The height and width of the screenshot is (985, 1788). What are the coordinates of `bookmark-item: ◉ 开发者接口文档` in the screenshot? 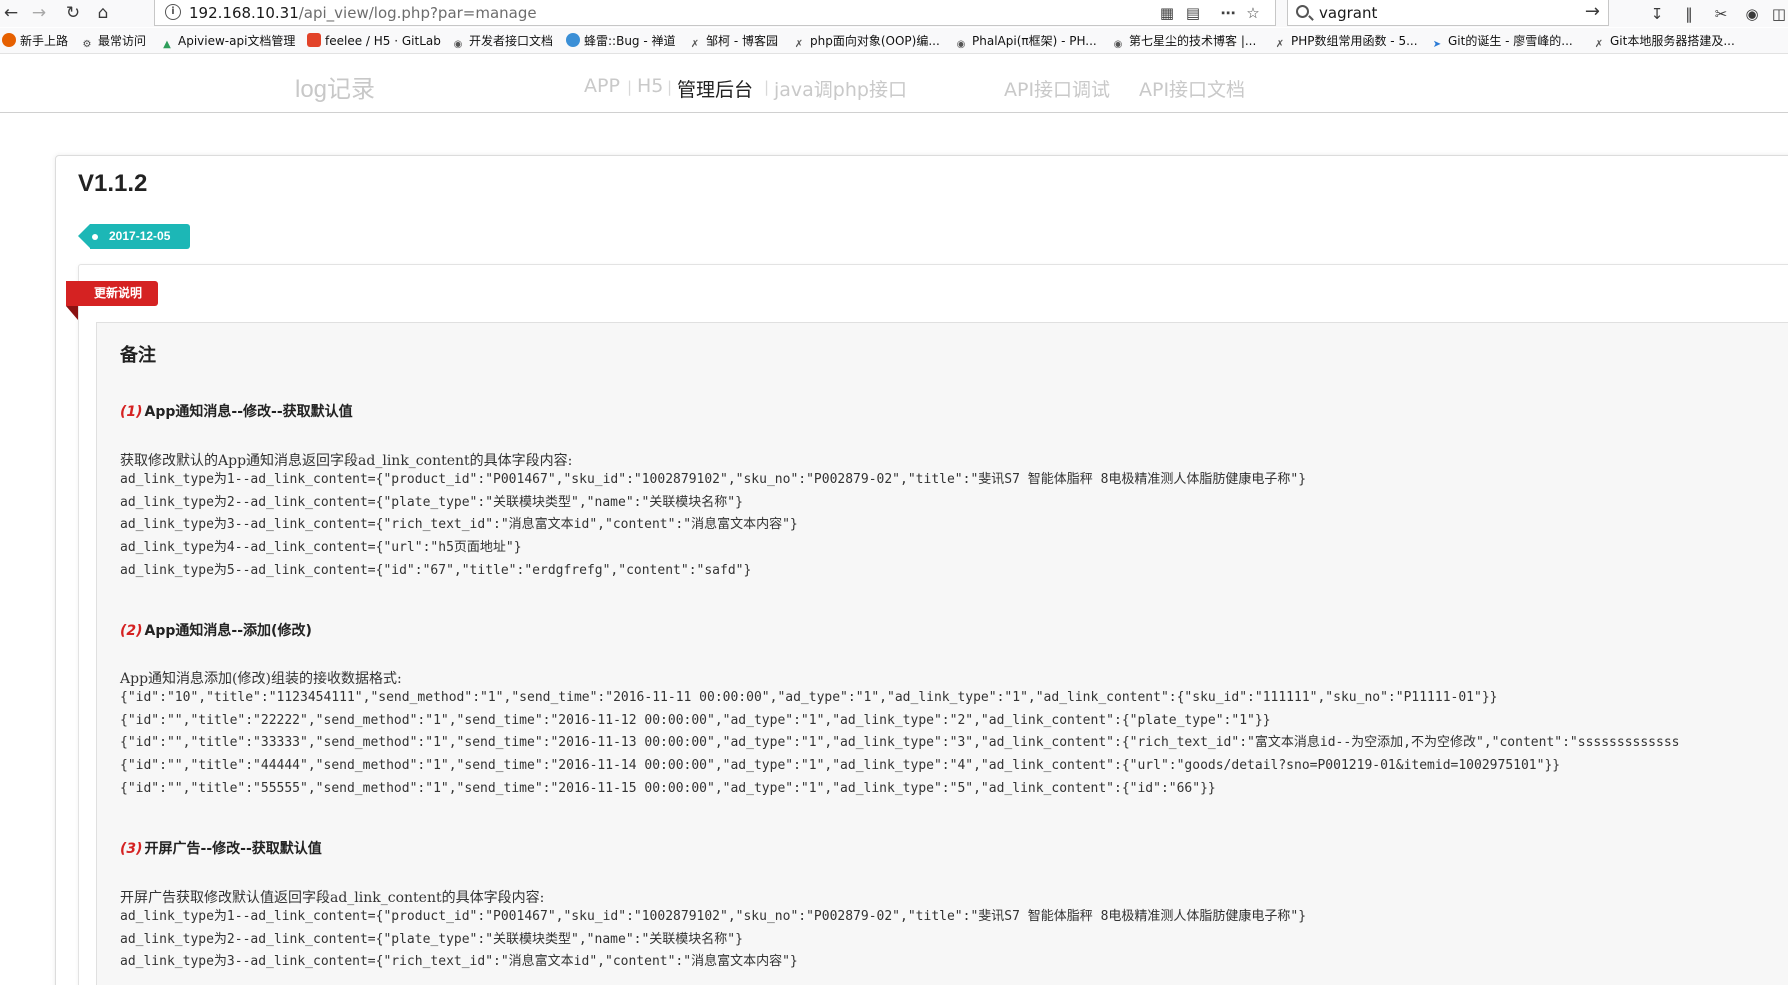 It's located at (502, 41).